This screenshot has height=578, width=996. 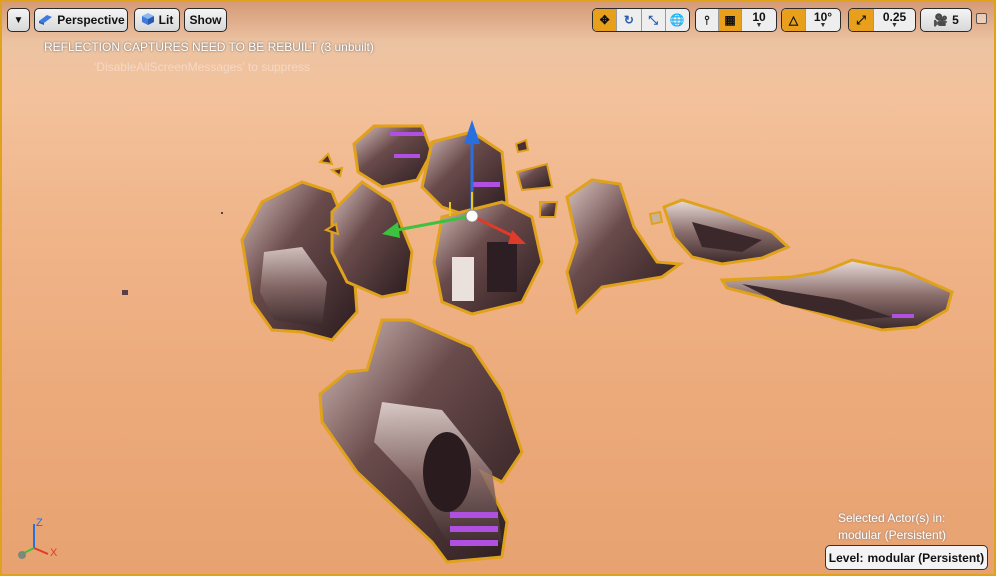 I want to click on wing-part-right-lower, so click(x=836, y=295).